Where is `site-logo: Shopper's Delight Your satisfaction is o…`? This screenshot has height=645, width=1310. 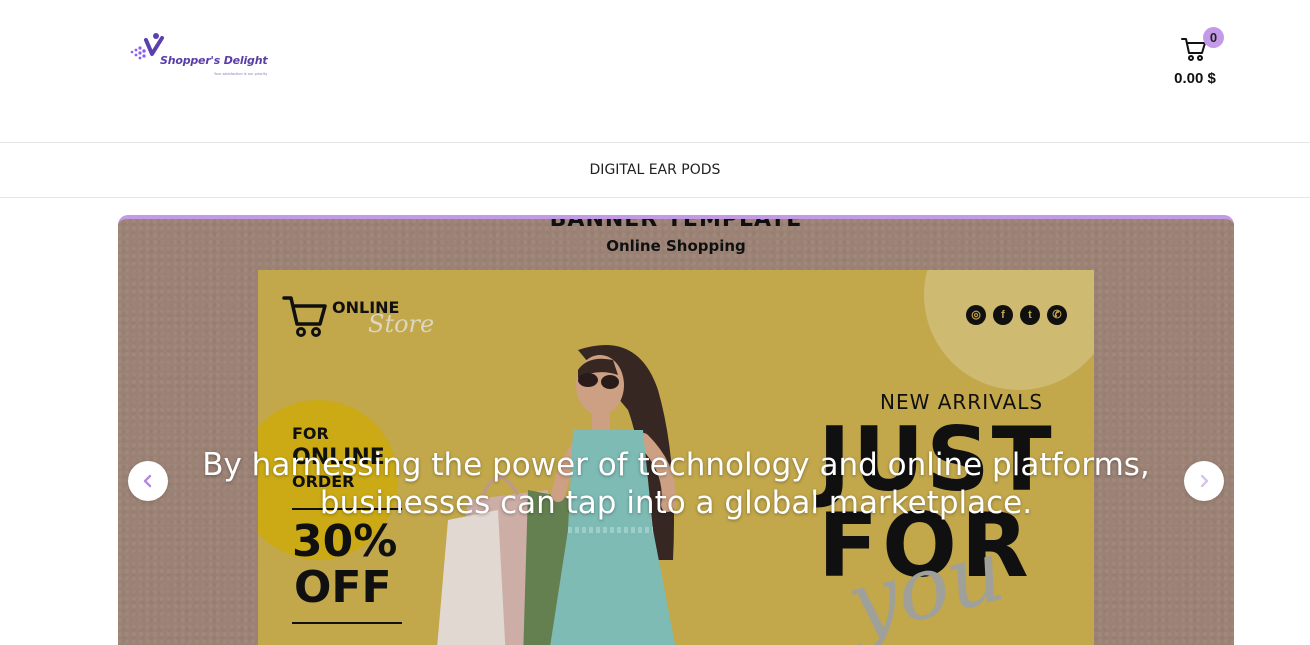
site-logo: Shopper's Delight Your satisfaction is o… is located at coordinates (201, 55).